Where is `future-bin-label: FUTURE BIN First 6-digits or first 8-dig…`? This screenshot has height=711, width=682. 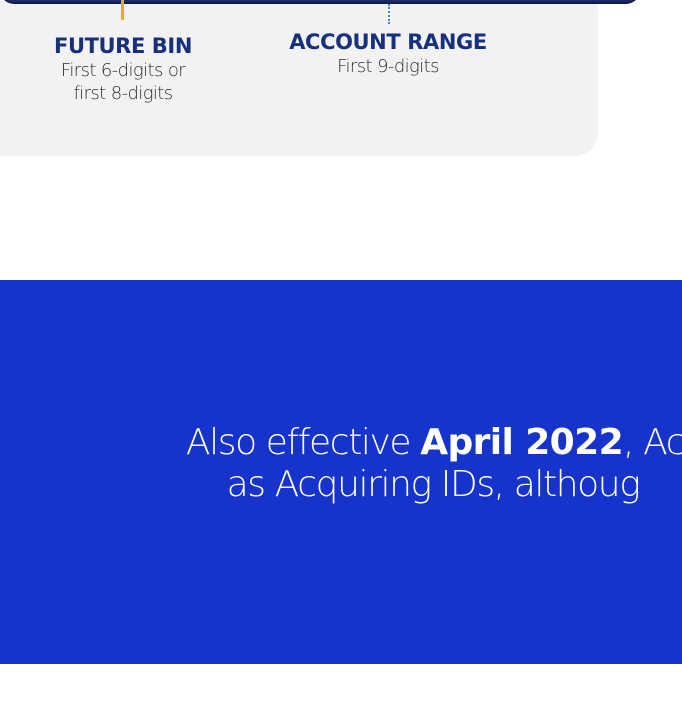 future-bin-label: FUTURE BIN First 6-digits or first 8-dig… is located at coordinates (123, 69).